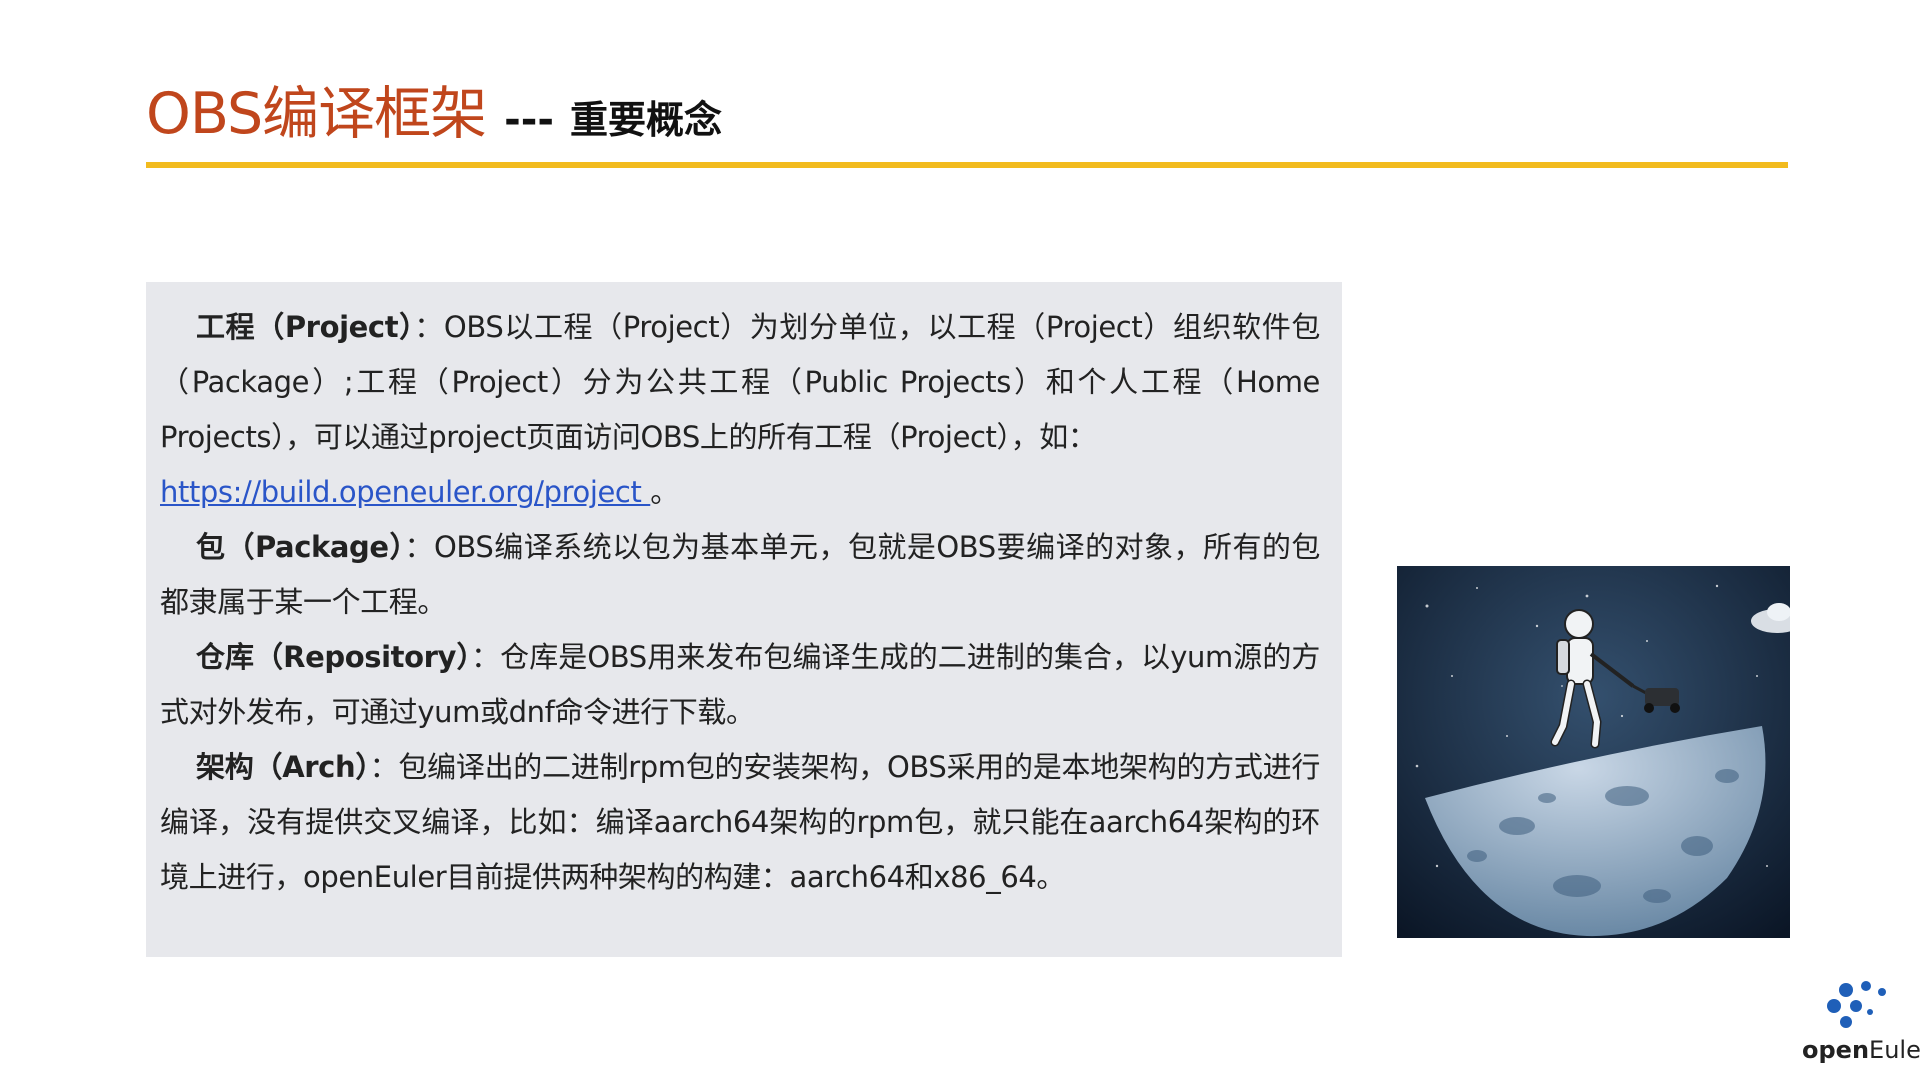 Image resolution: width=1920 pixels, height=1080 pixels. What do you see at coordinates (316, 114) in the screenshot?
I see `title-main: OBS编译框架` at bounding box center [316, 114].